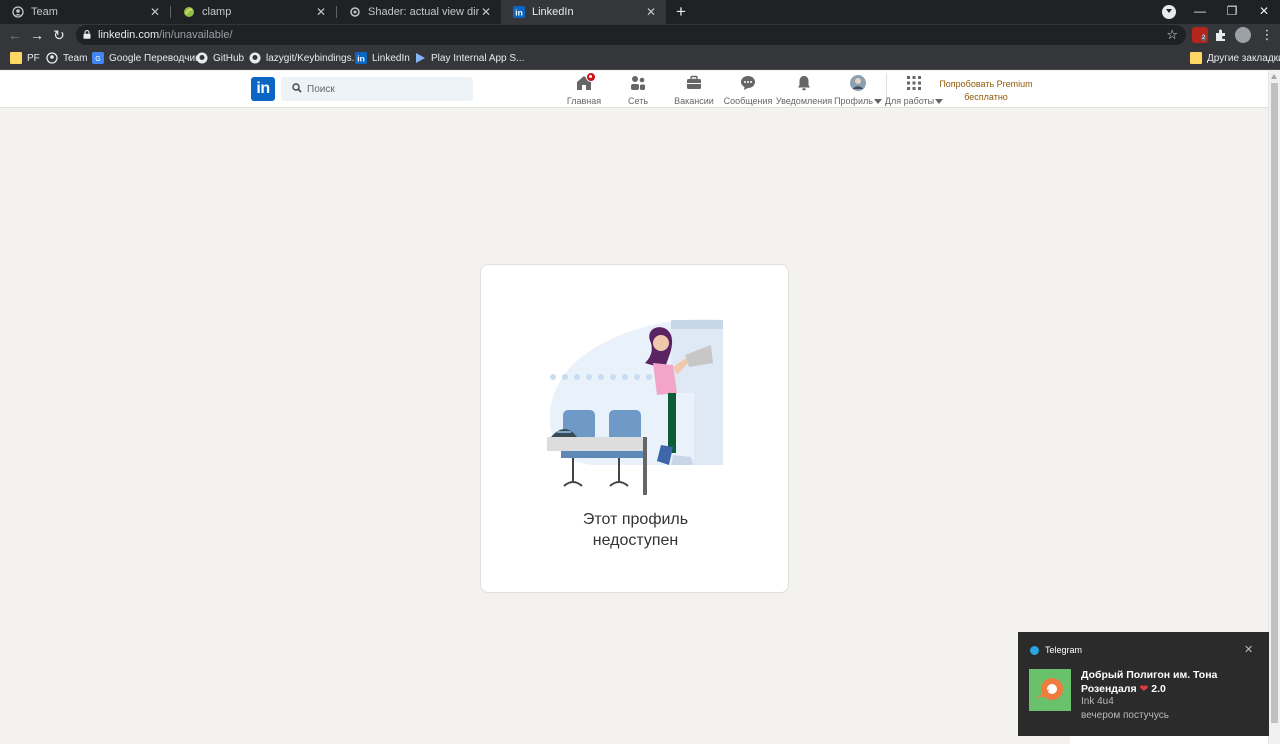 This screenshot has height=744, width=1280. I want to click on nav-messaging: Сообщения, so click(748, 90).